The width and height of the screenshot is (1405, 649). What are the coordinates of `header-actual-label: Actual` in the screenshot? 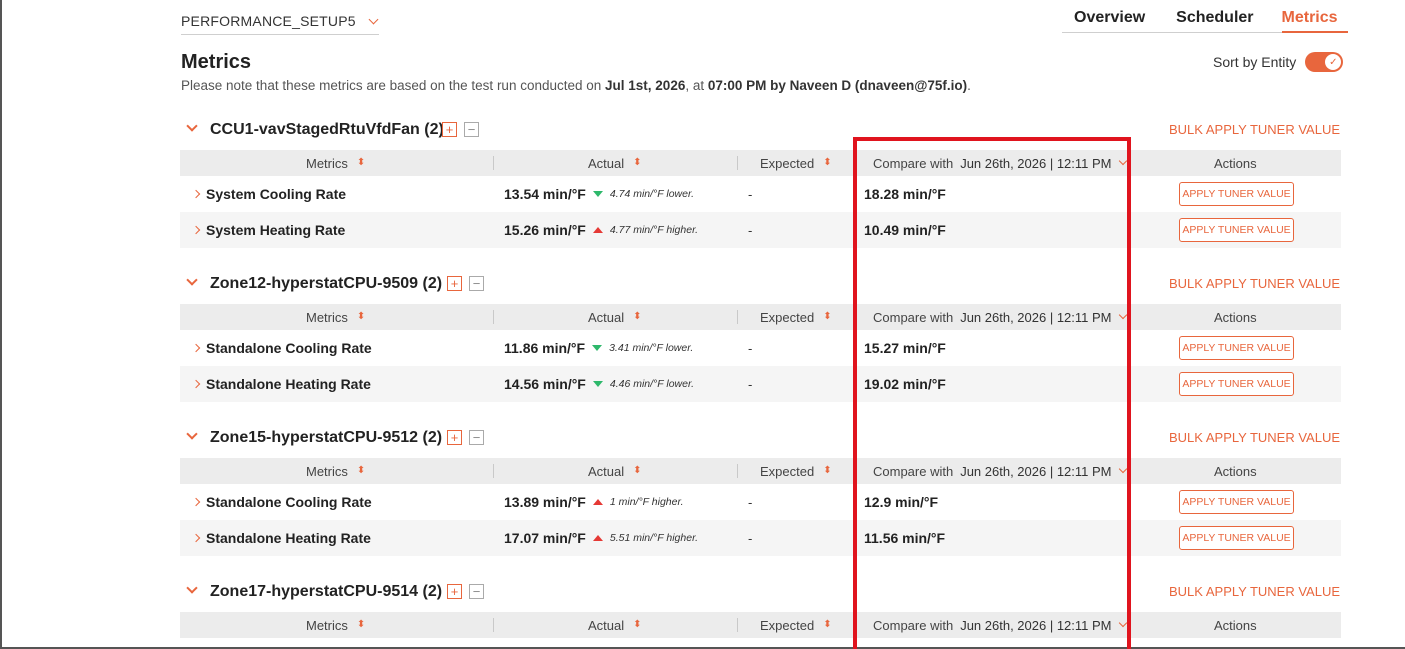 It's located at (606, 317).